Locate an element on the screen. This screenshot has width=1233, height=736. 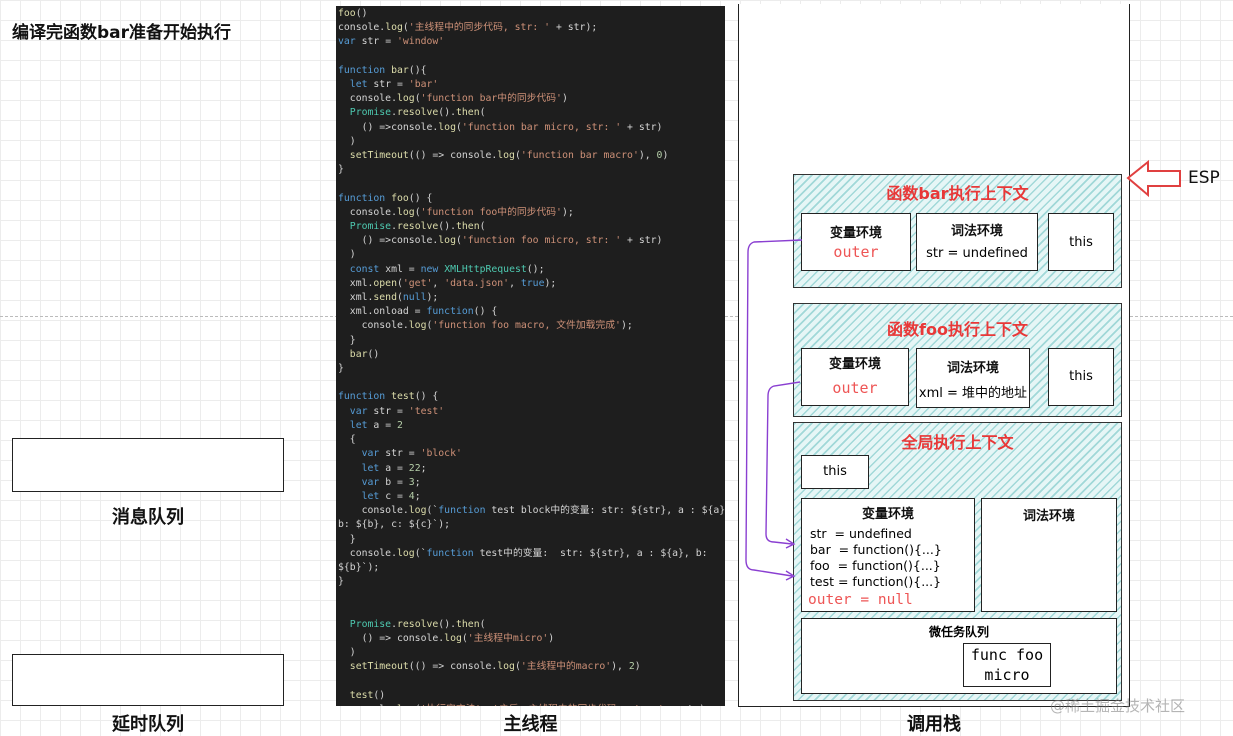
code-line: let a = 22; is located at coordinates (394, 468).